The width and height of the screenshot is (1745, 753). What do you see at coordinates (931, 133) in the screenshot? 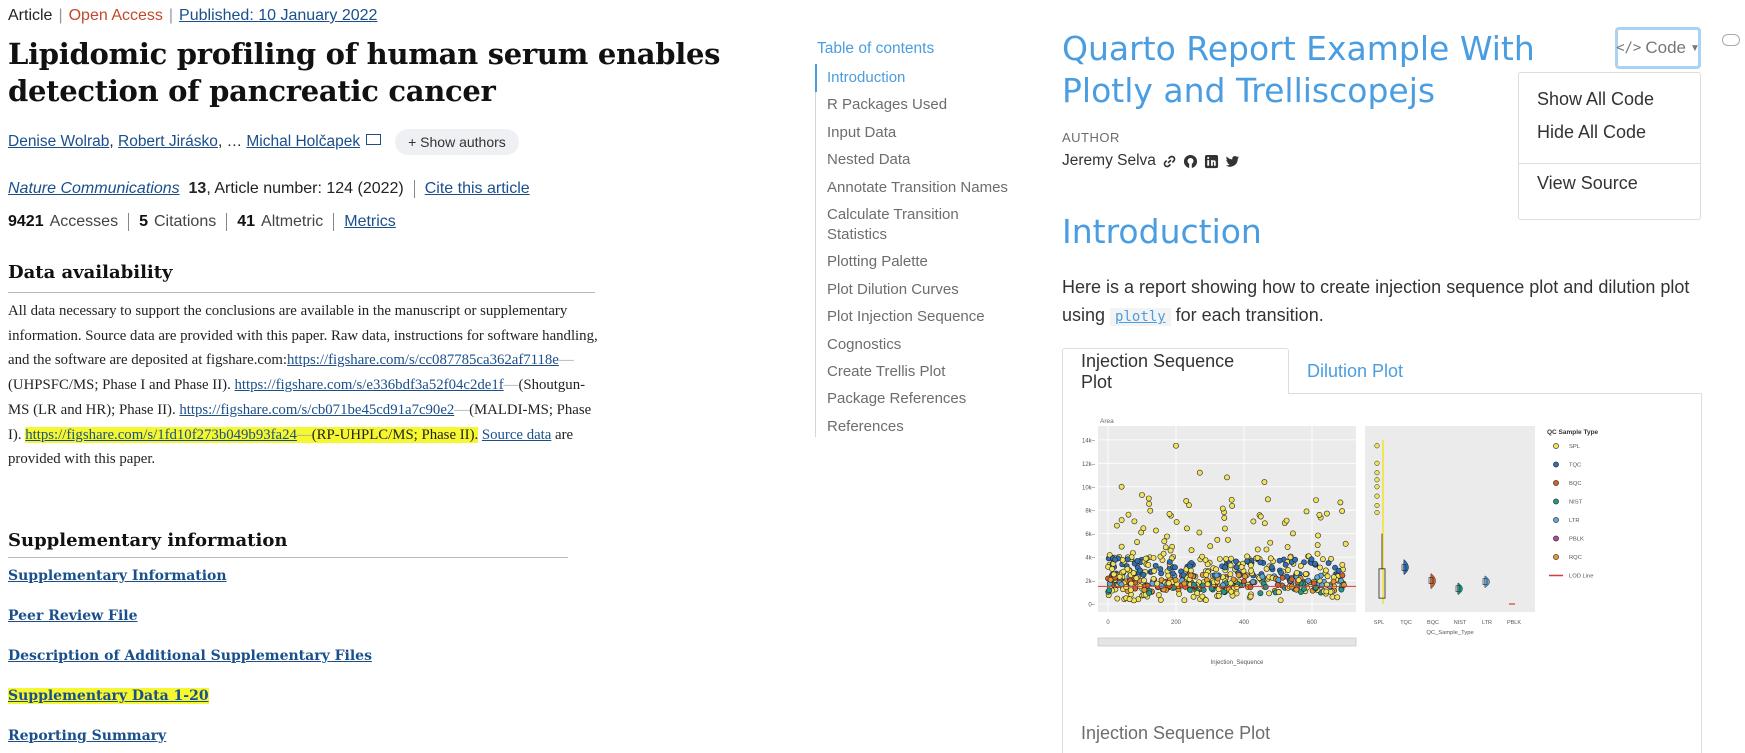
I see `toc-item-input-data: Input Data` at bounding box center [931, 133].